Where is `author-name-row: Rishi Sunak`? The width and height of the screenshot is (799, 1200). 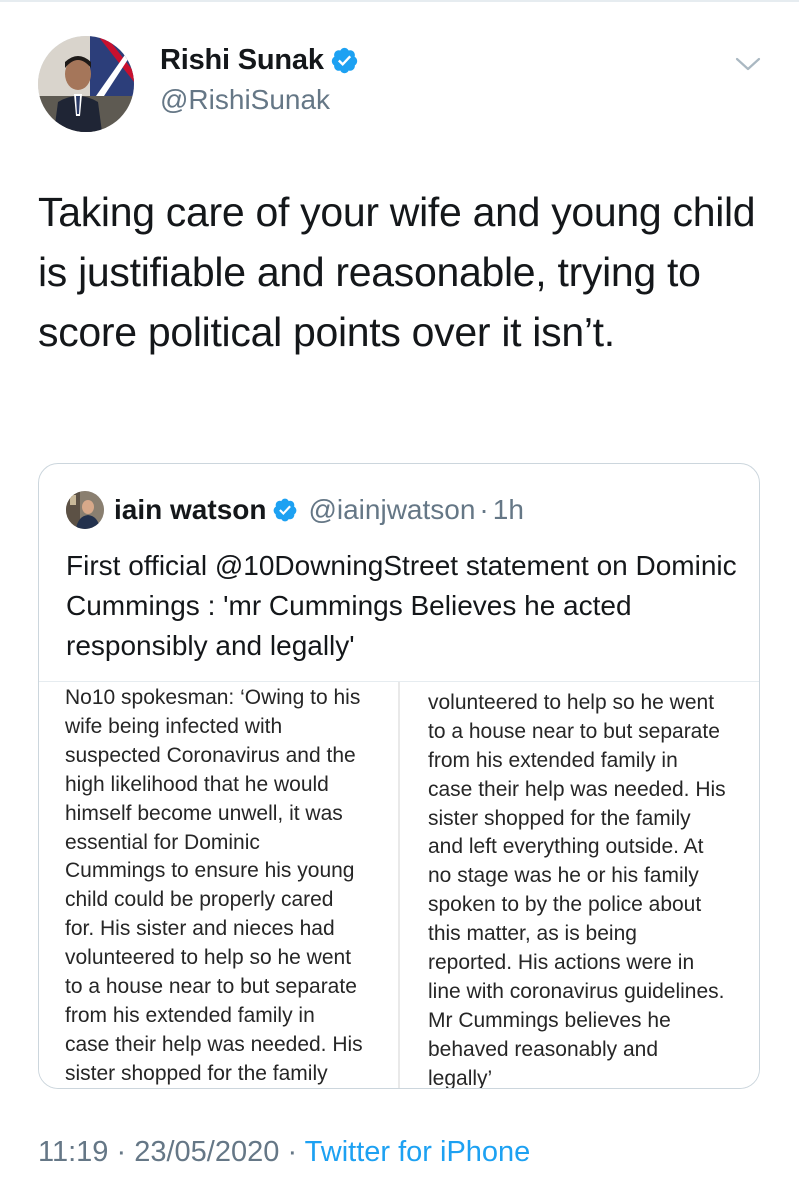
author-name-row: Rishi Sunak is located at coordinates (259, 60).